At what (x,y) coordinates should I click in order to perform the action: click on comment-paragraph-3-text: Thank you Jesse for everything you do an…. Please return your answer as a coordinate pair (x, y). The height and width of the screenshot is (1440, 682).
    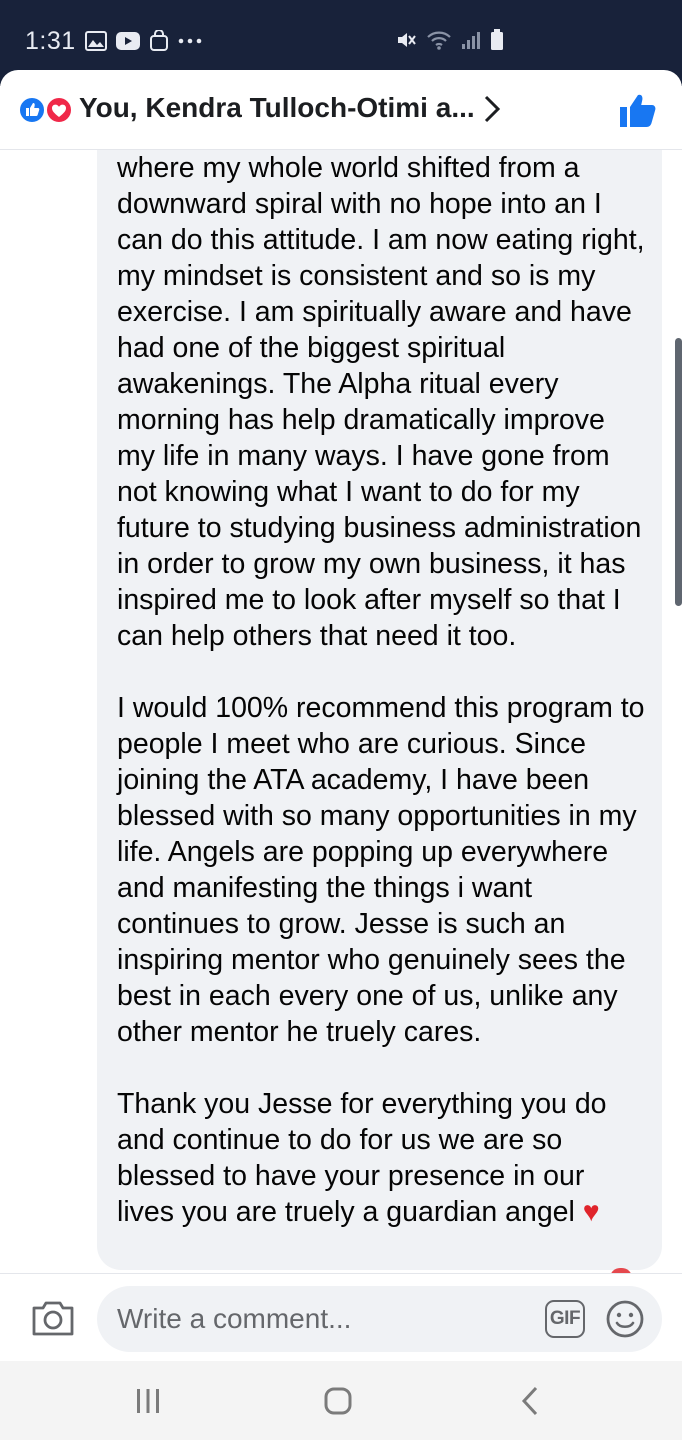
    Looking at the image, I should click on (362, 1158).